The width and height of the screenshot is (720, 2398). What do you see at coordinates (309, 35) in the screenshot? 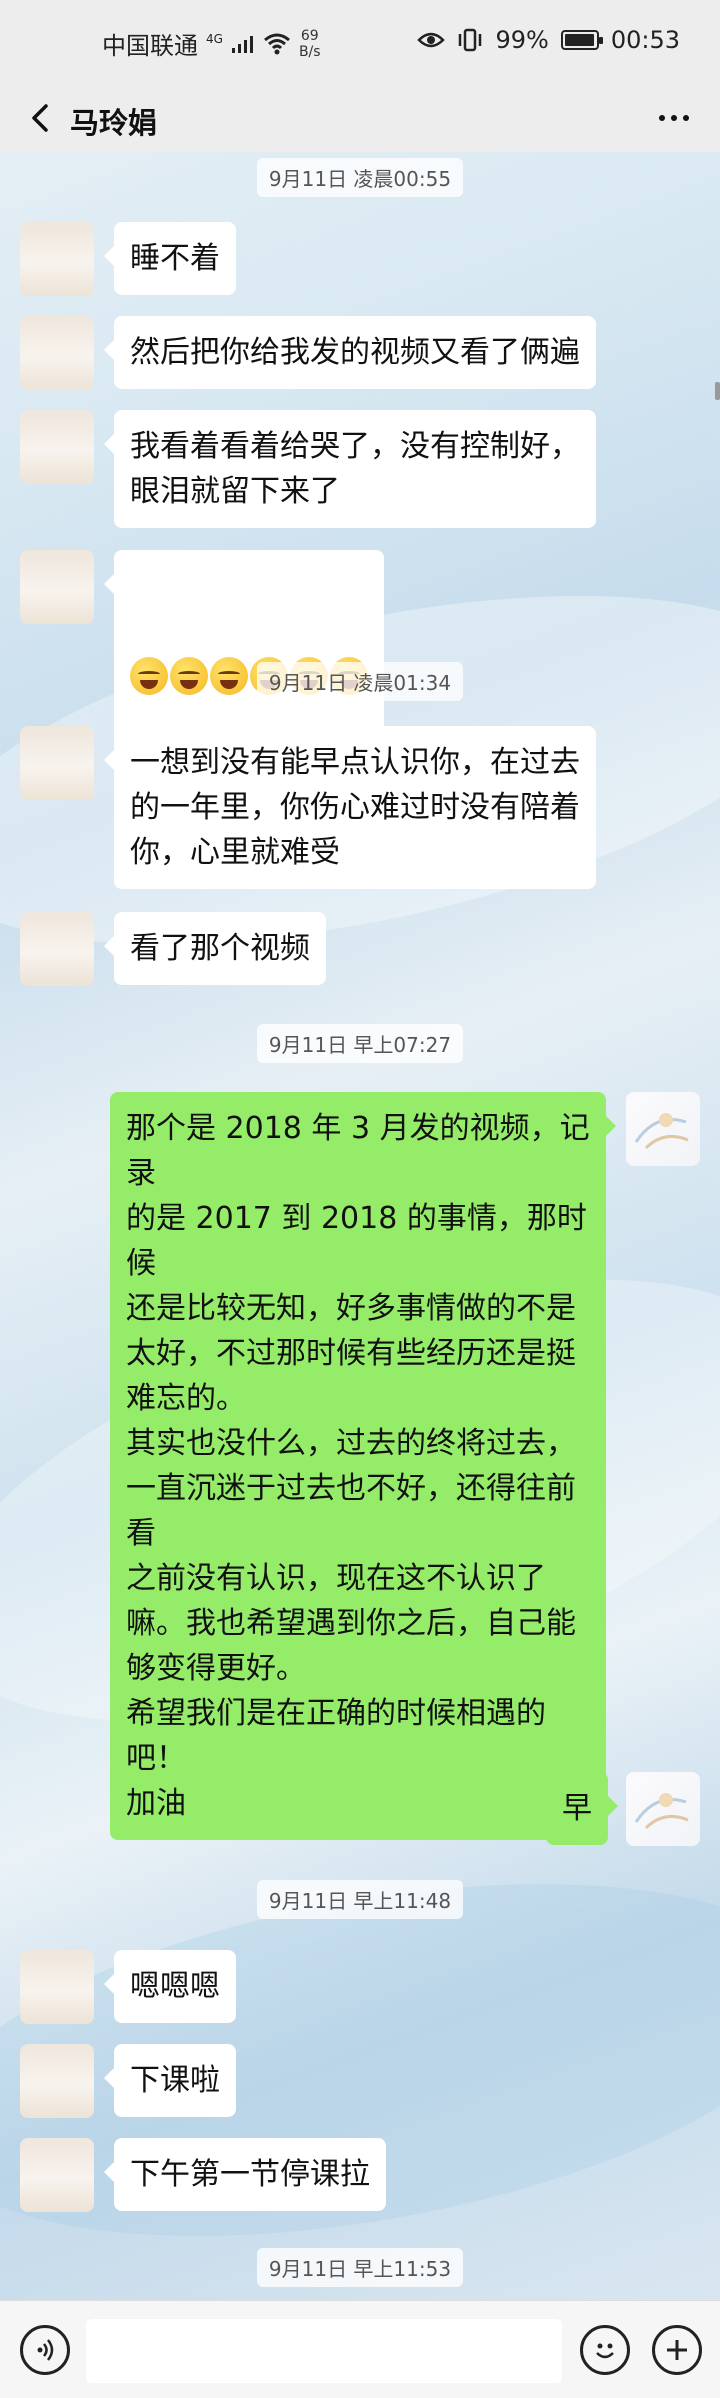
I see `speed-value: 69` at bounding box center [309, 35].